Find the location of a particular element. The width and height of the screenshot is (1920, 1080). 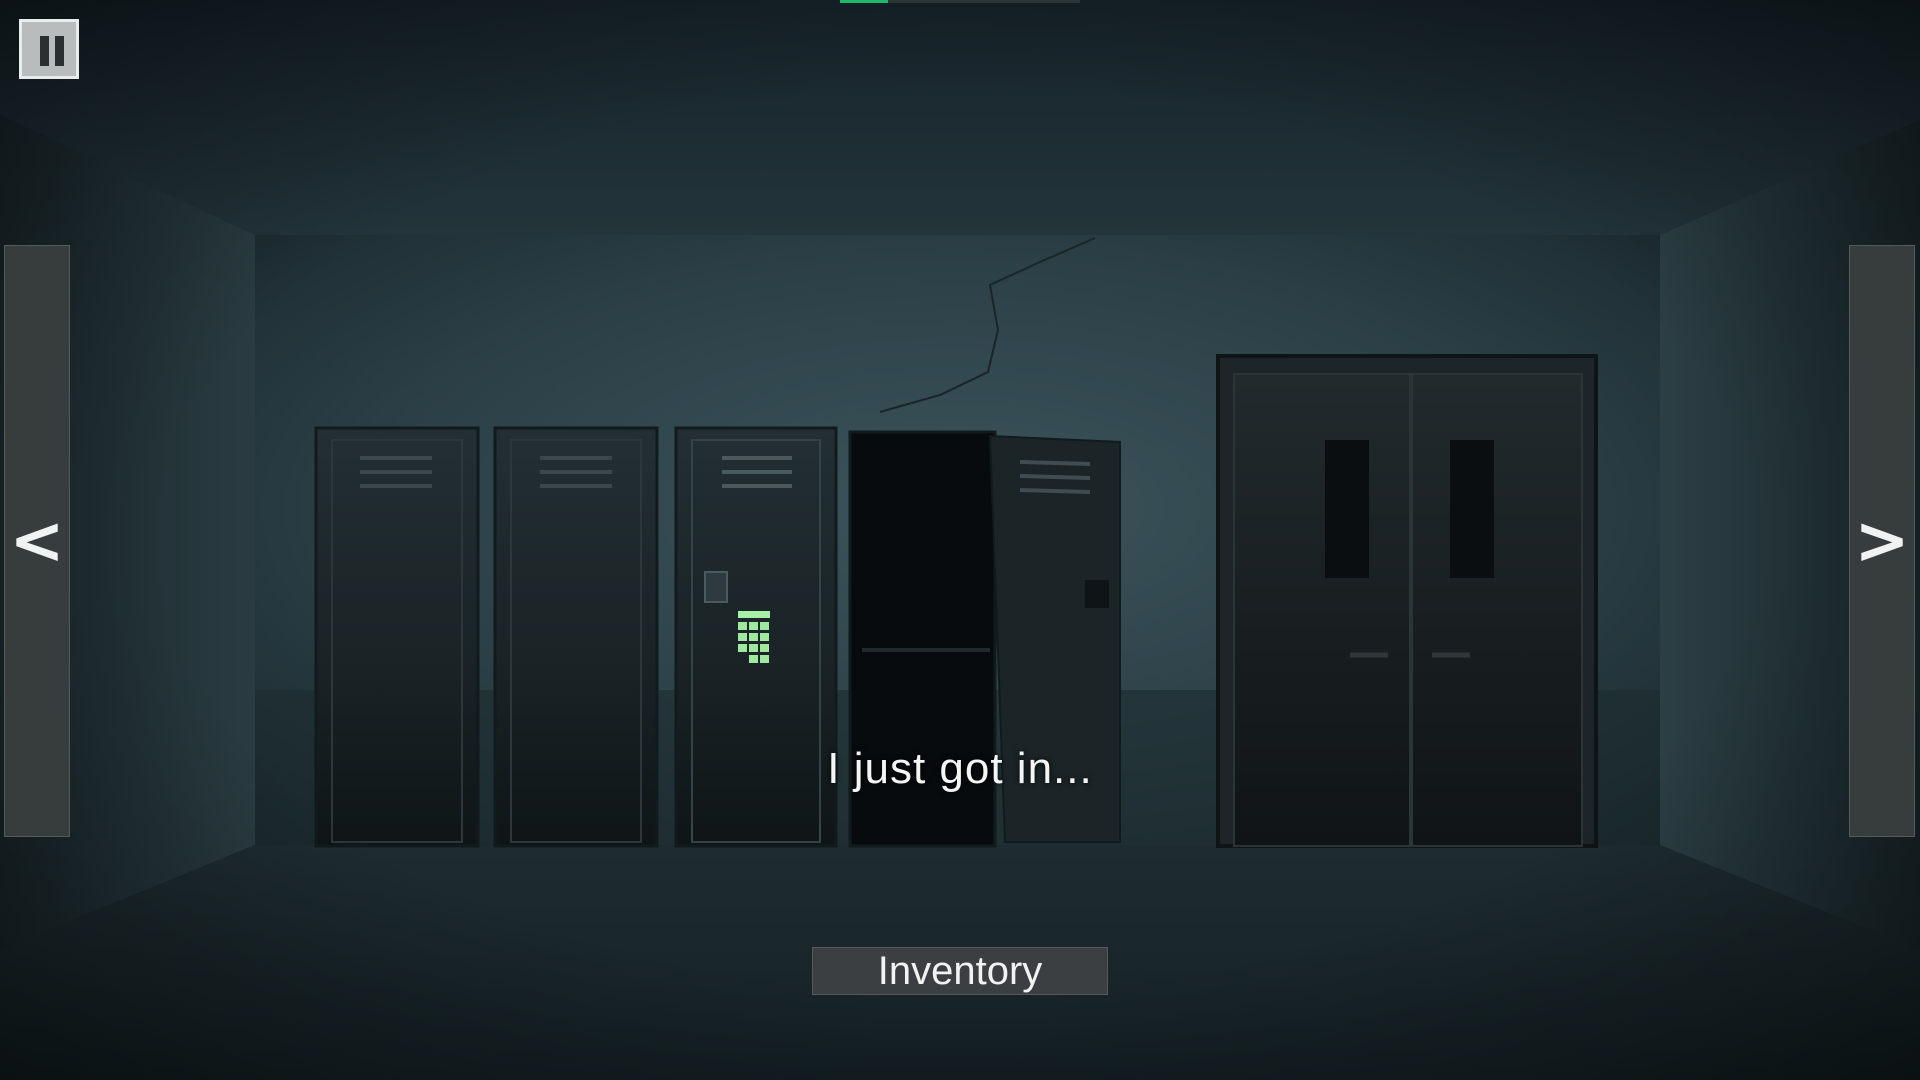

top-progress-fill is located at coordinates (864, 1).